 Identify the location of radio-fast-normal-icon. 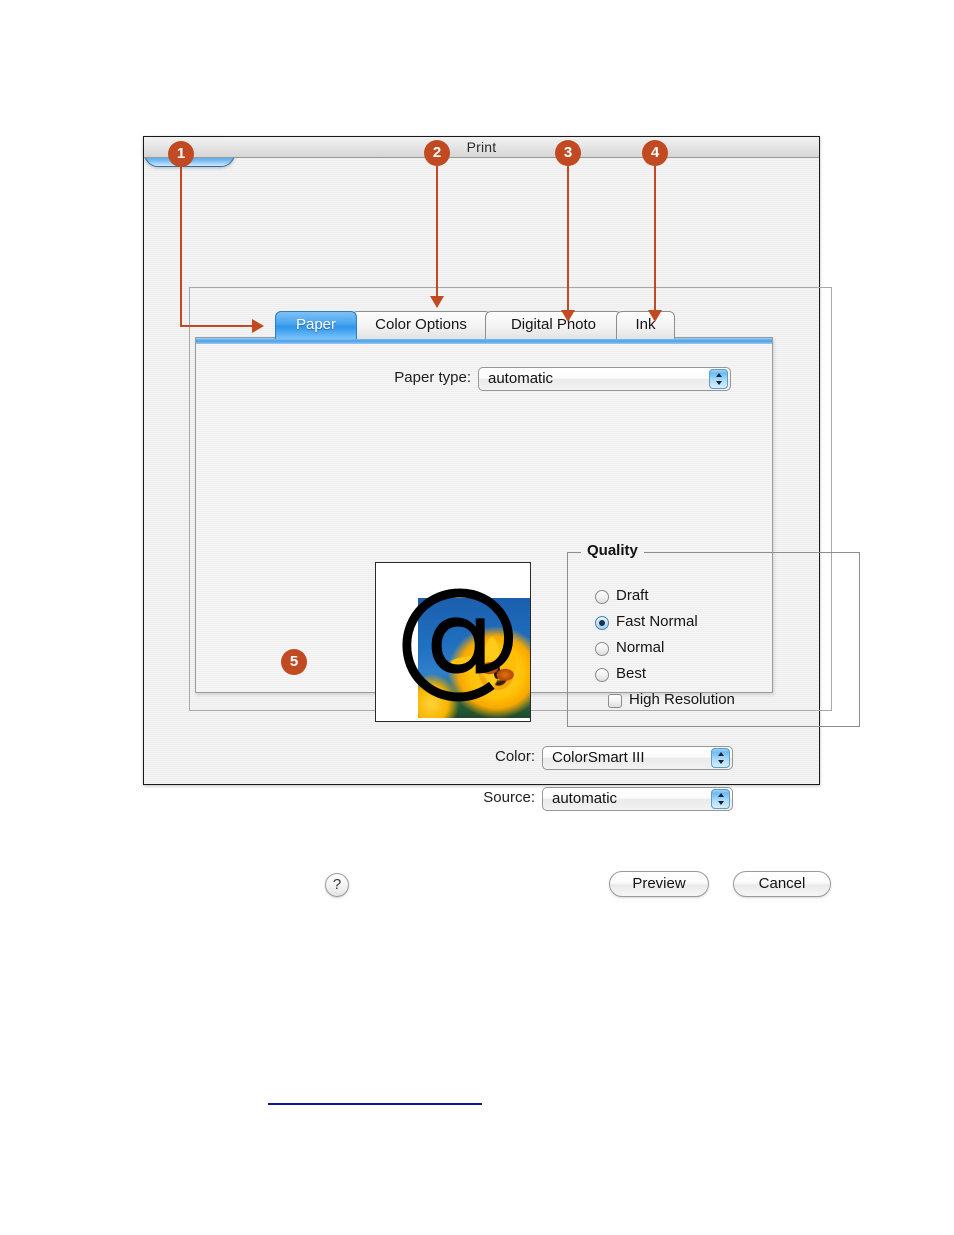
(602, 623).